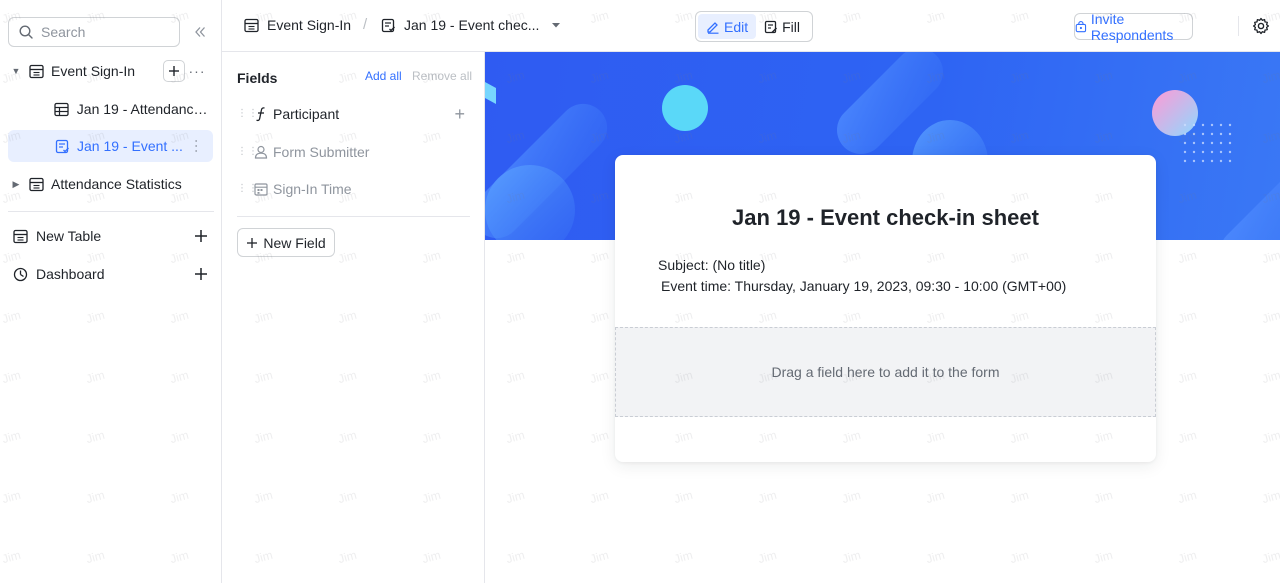  I want to click on field-item-sign-in-time: ⋮⋮ Sign-In Time, so click(353, 189).